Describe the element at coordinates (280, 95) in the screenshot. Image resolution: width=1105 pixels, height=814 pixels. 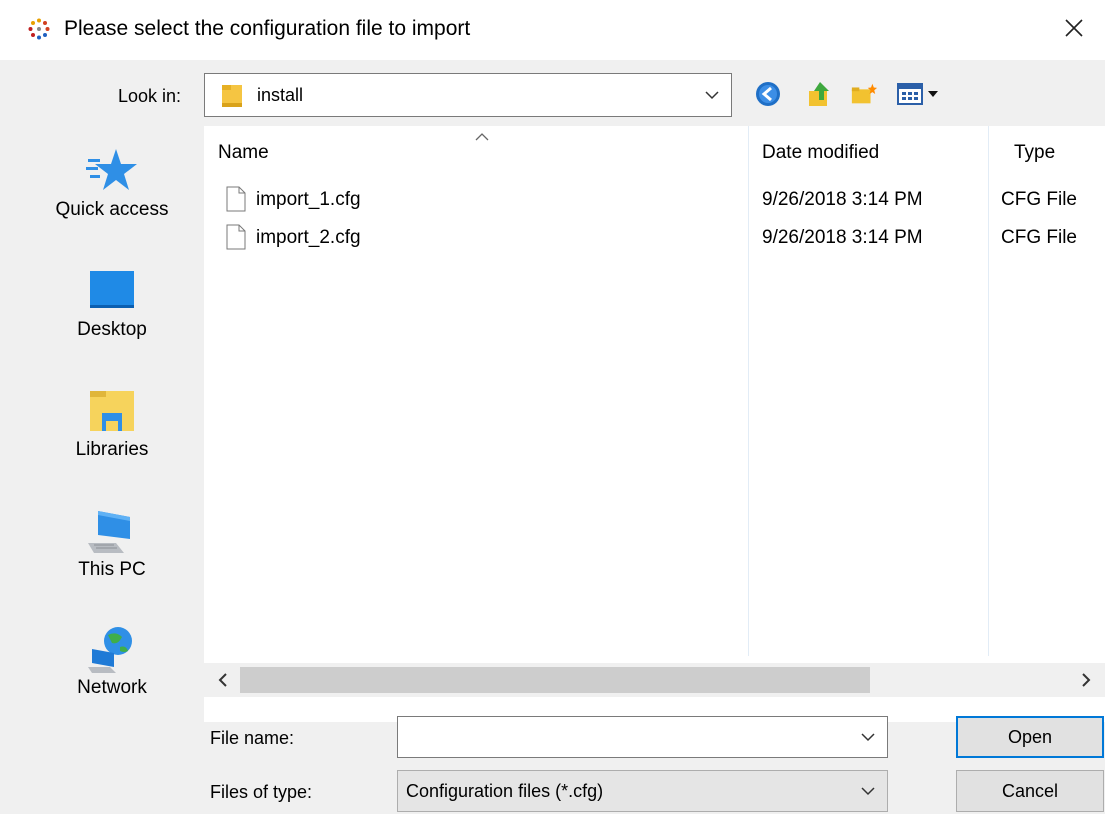
I see `look-in-value: install` at that location.